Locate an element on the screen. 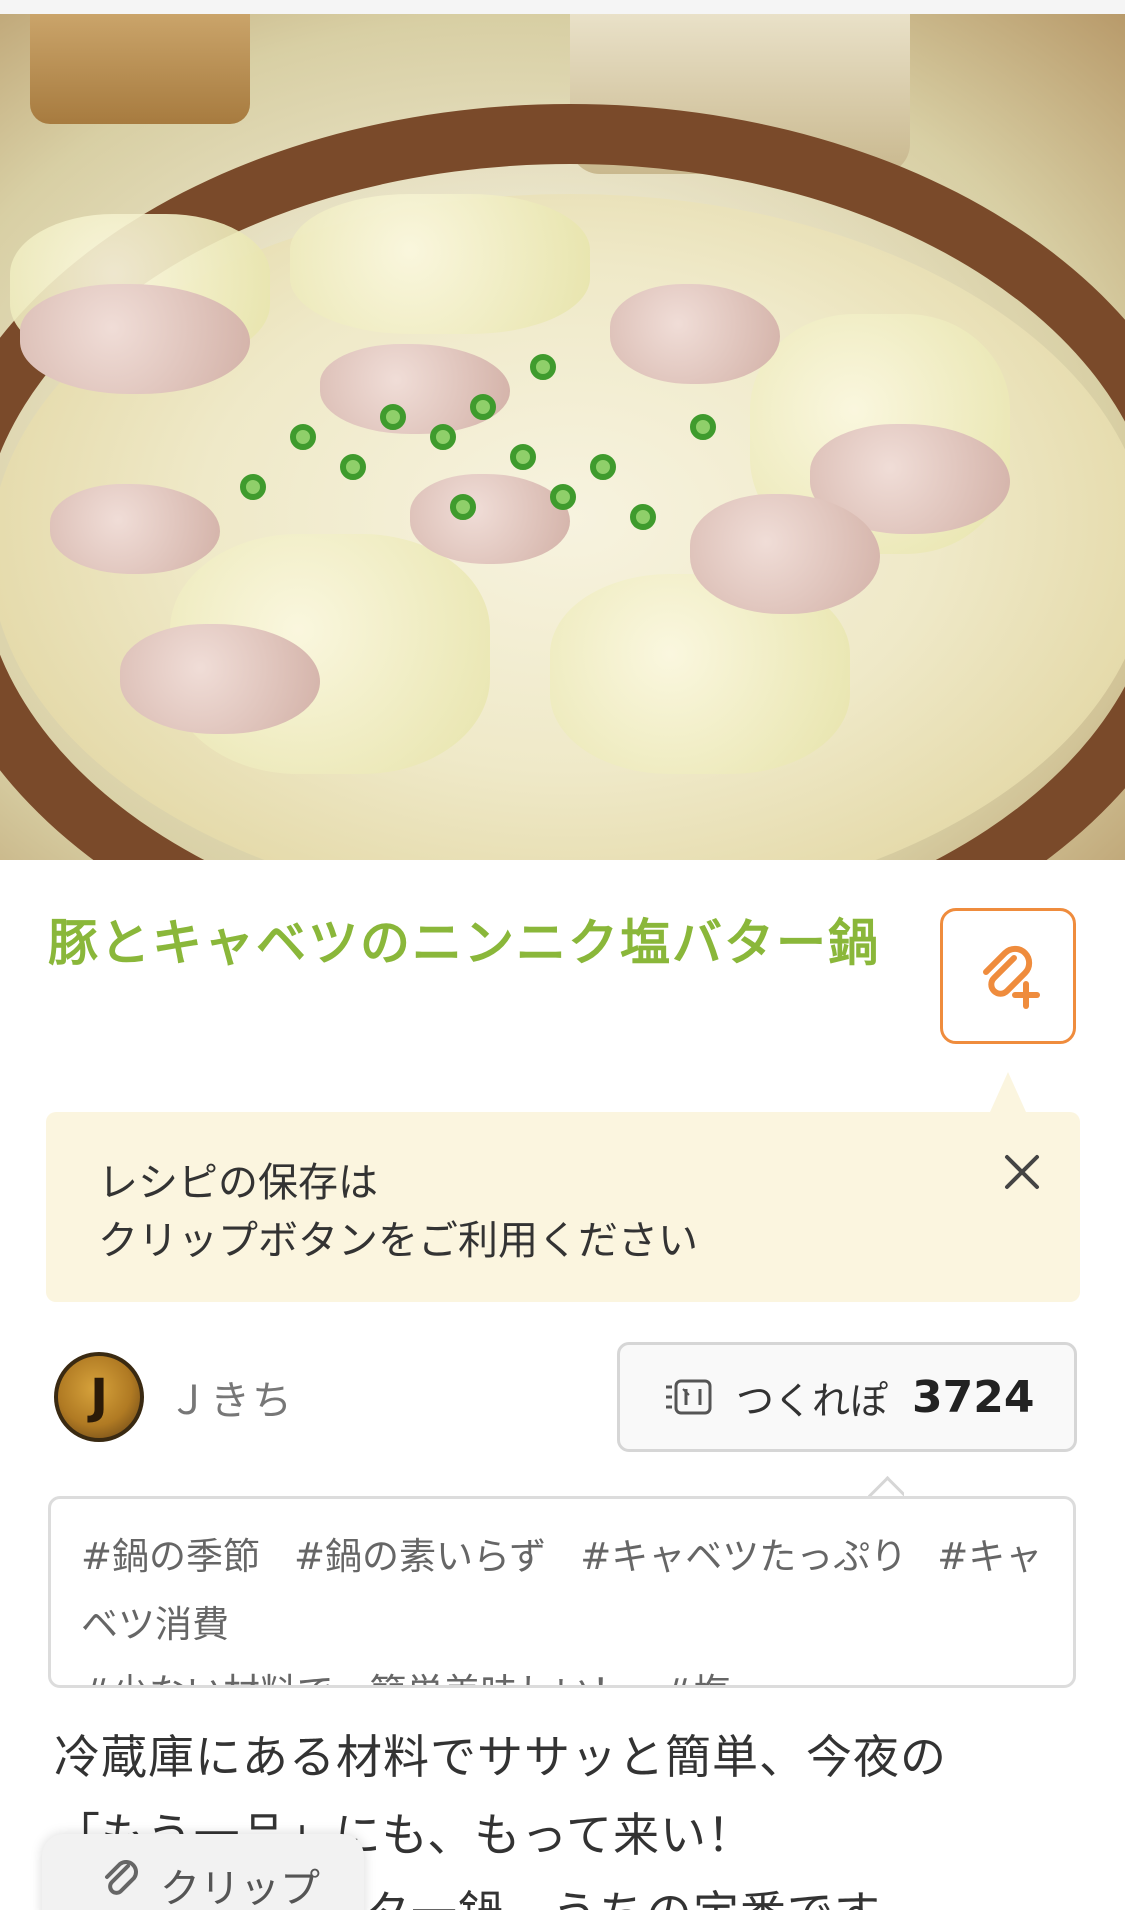  cabbage-piece is located at coordinates (440, 264).